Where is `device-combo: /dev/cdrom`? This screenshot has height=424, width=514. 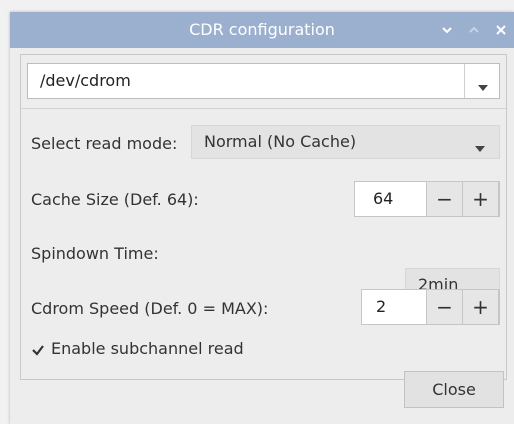
device-combo: /dev/cdrom is located at coordinates (263, 81).